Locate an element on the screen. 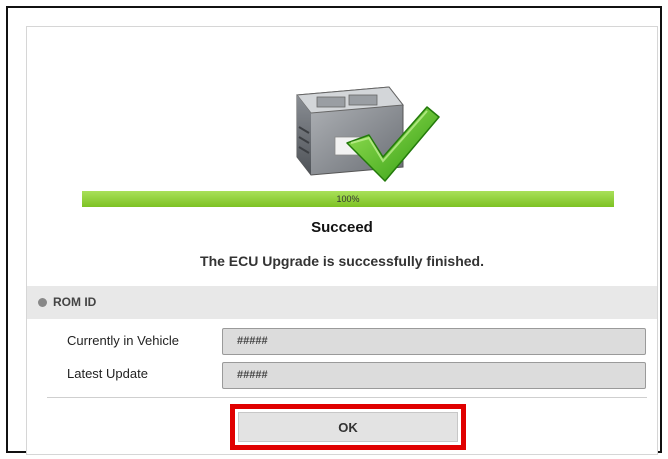 This screenshot has width=668, height=459. ecu-check-icon is located at coordinates (368, 134).